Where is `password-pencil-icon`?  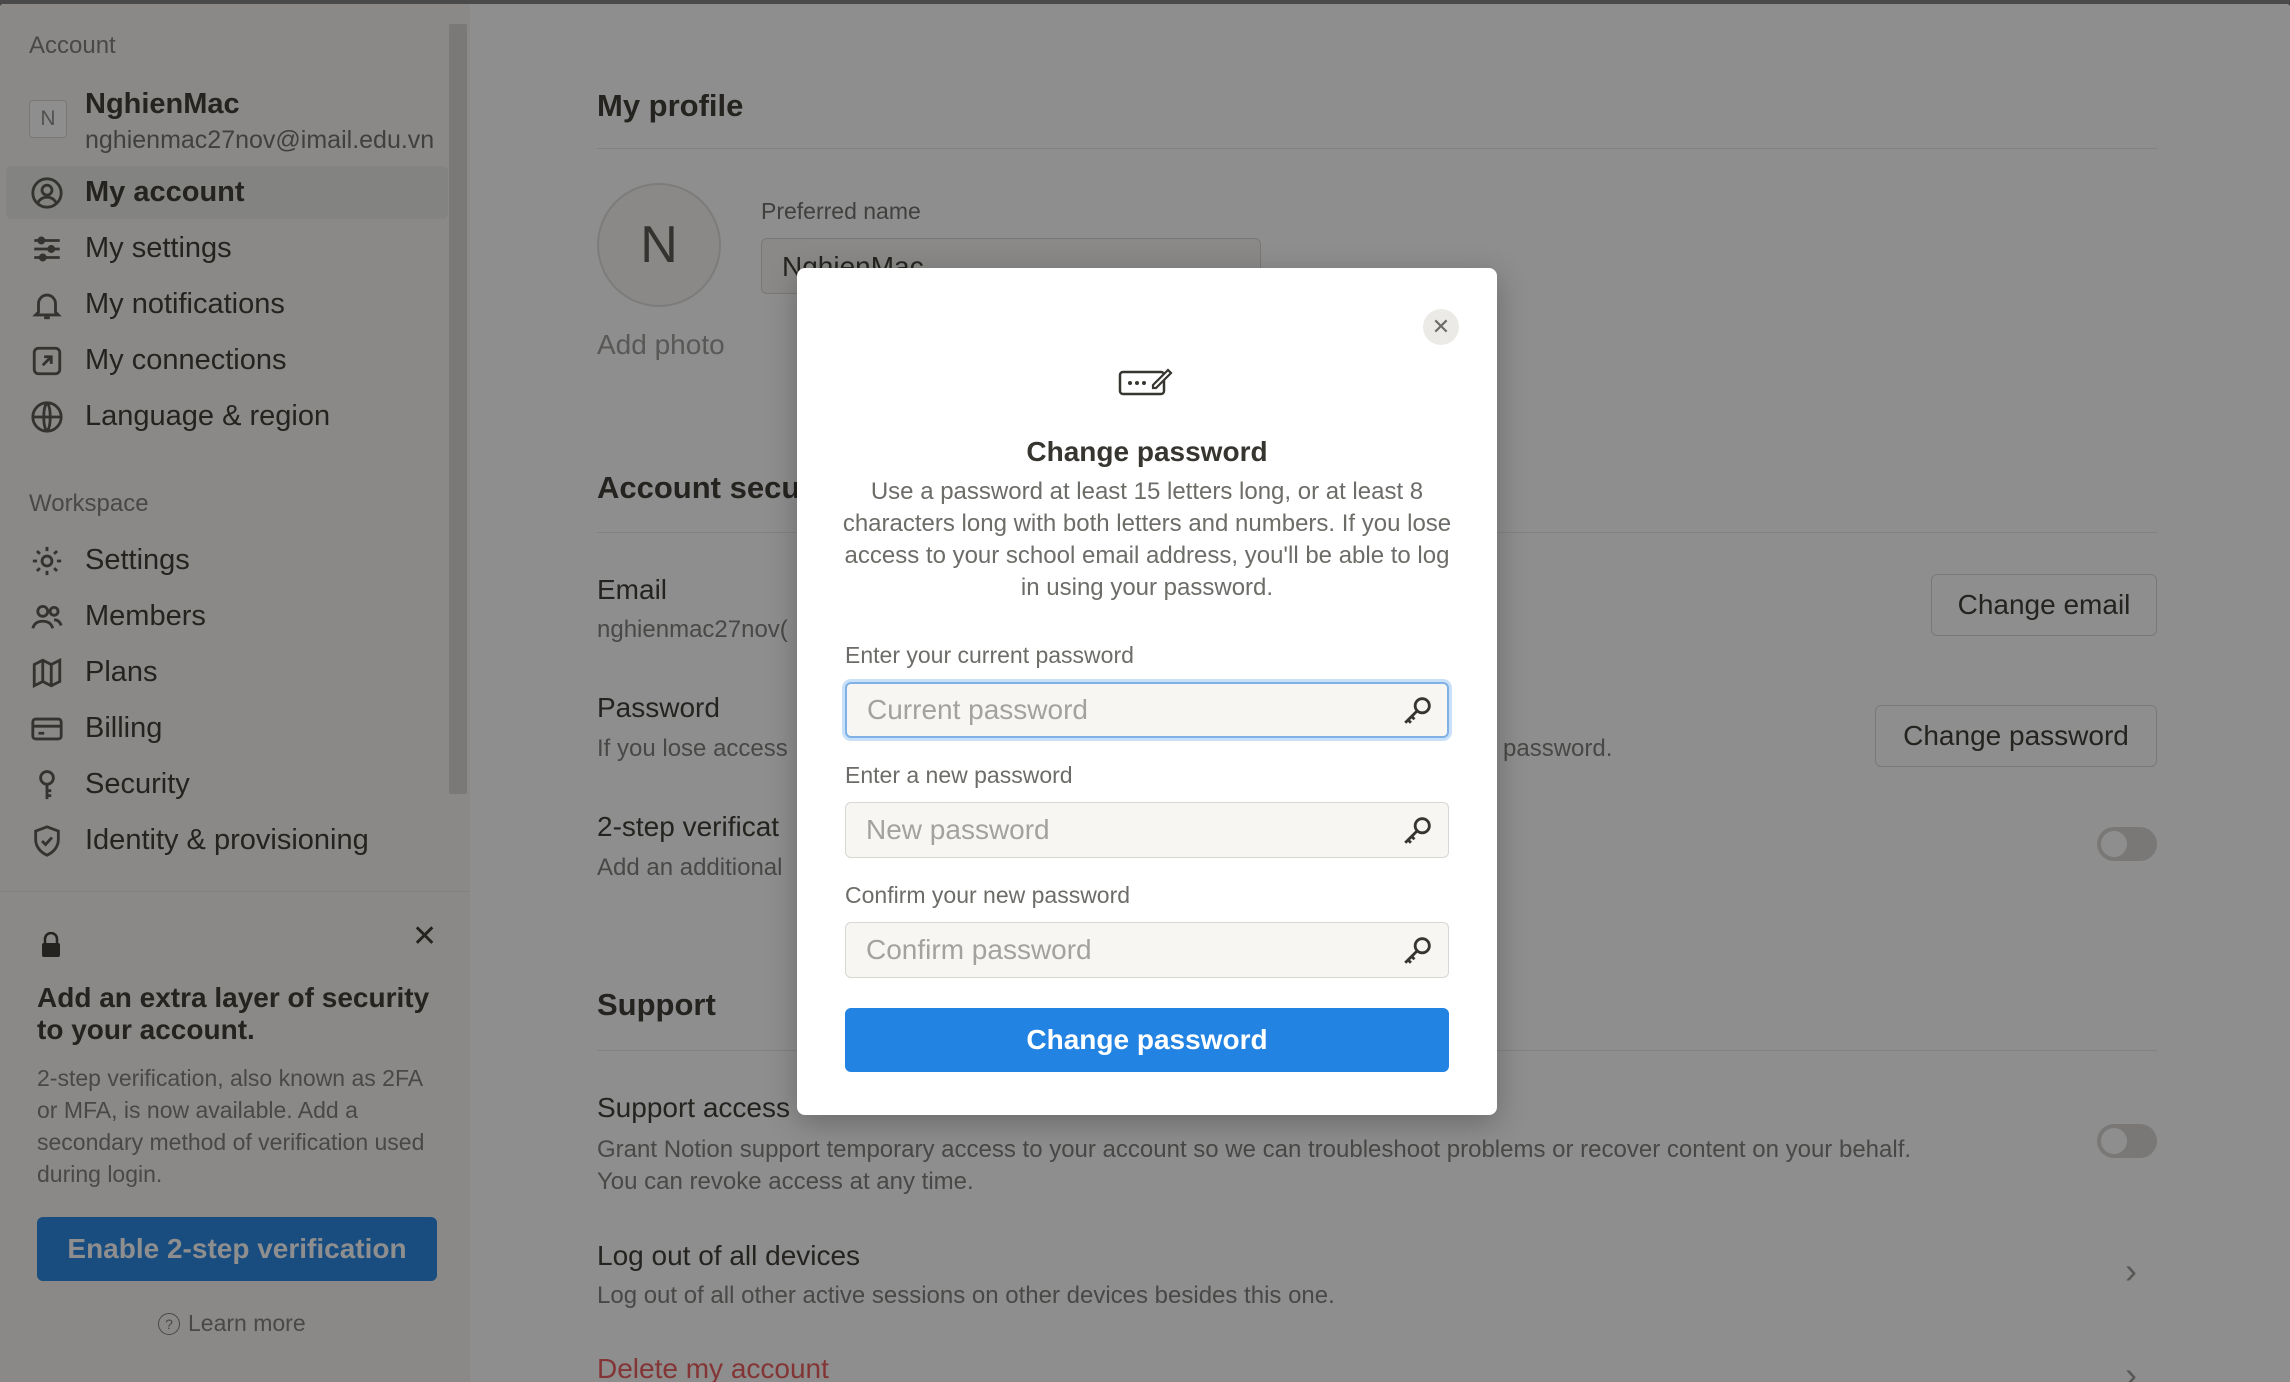 password-pencil-icon is located at coordinates (1145, 382).